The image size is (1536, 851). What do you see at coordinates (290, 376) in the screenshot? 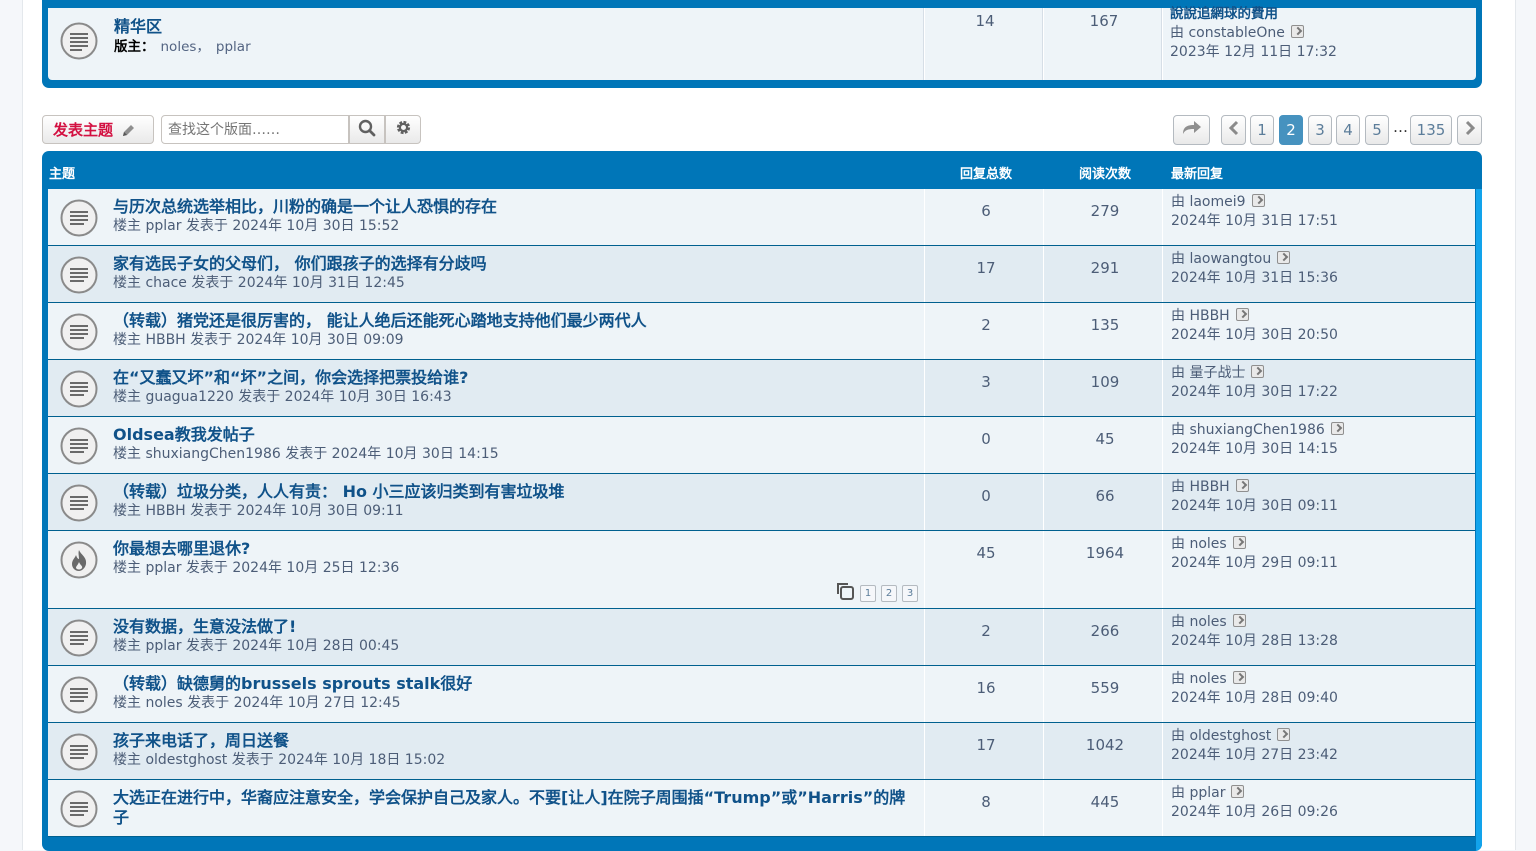
I see `topic-title-link: 在“又蠢又坏”和“坏”之间，你会选择把票投给谁?` at bounding box center [290, 376].